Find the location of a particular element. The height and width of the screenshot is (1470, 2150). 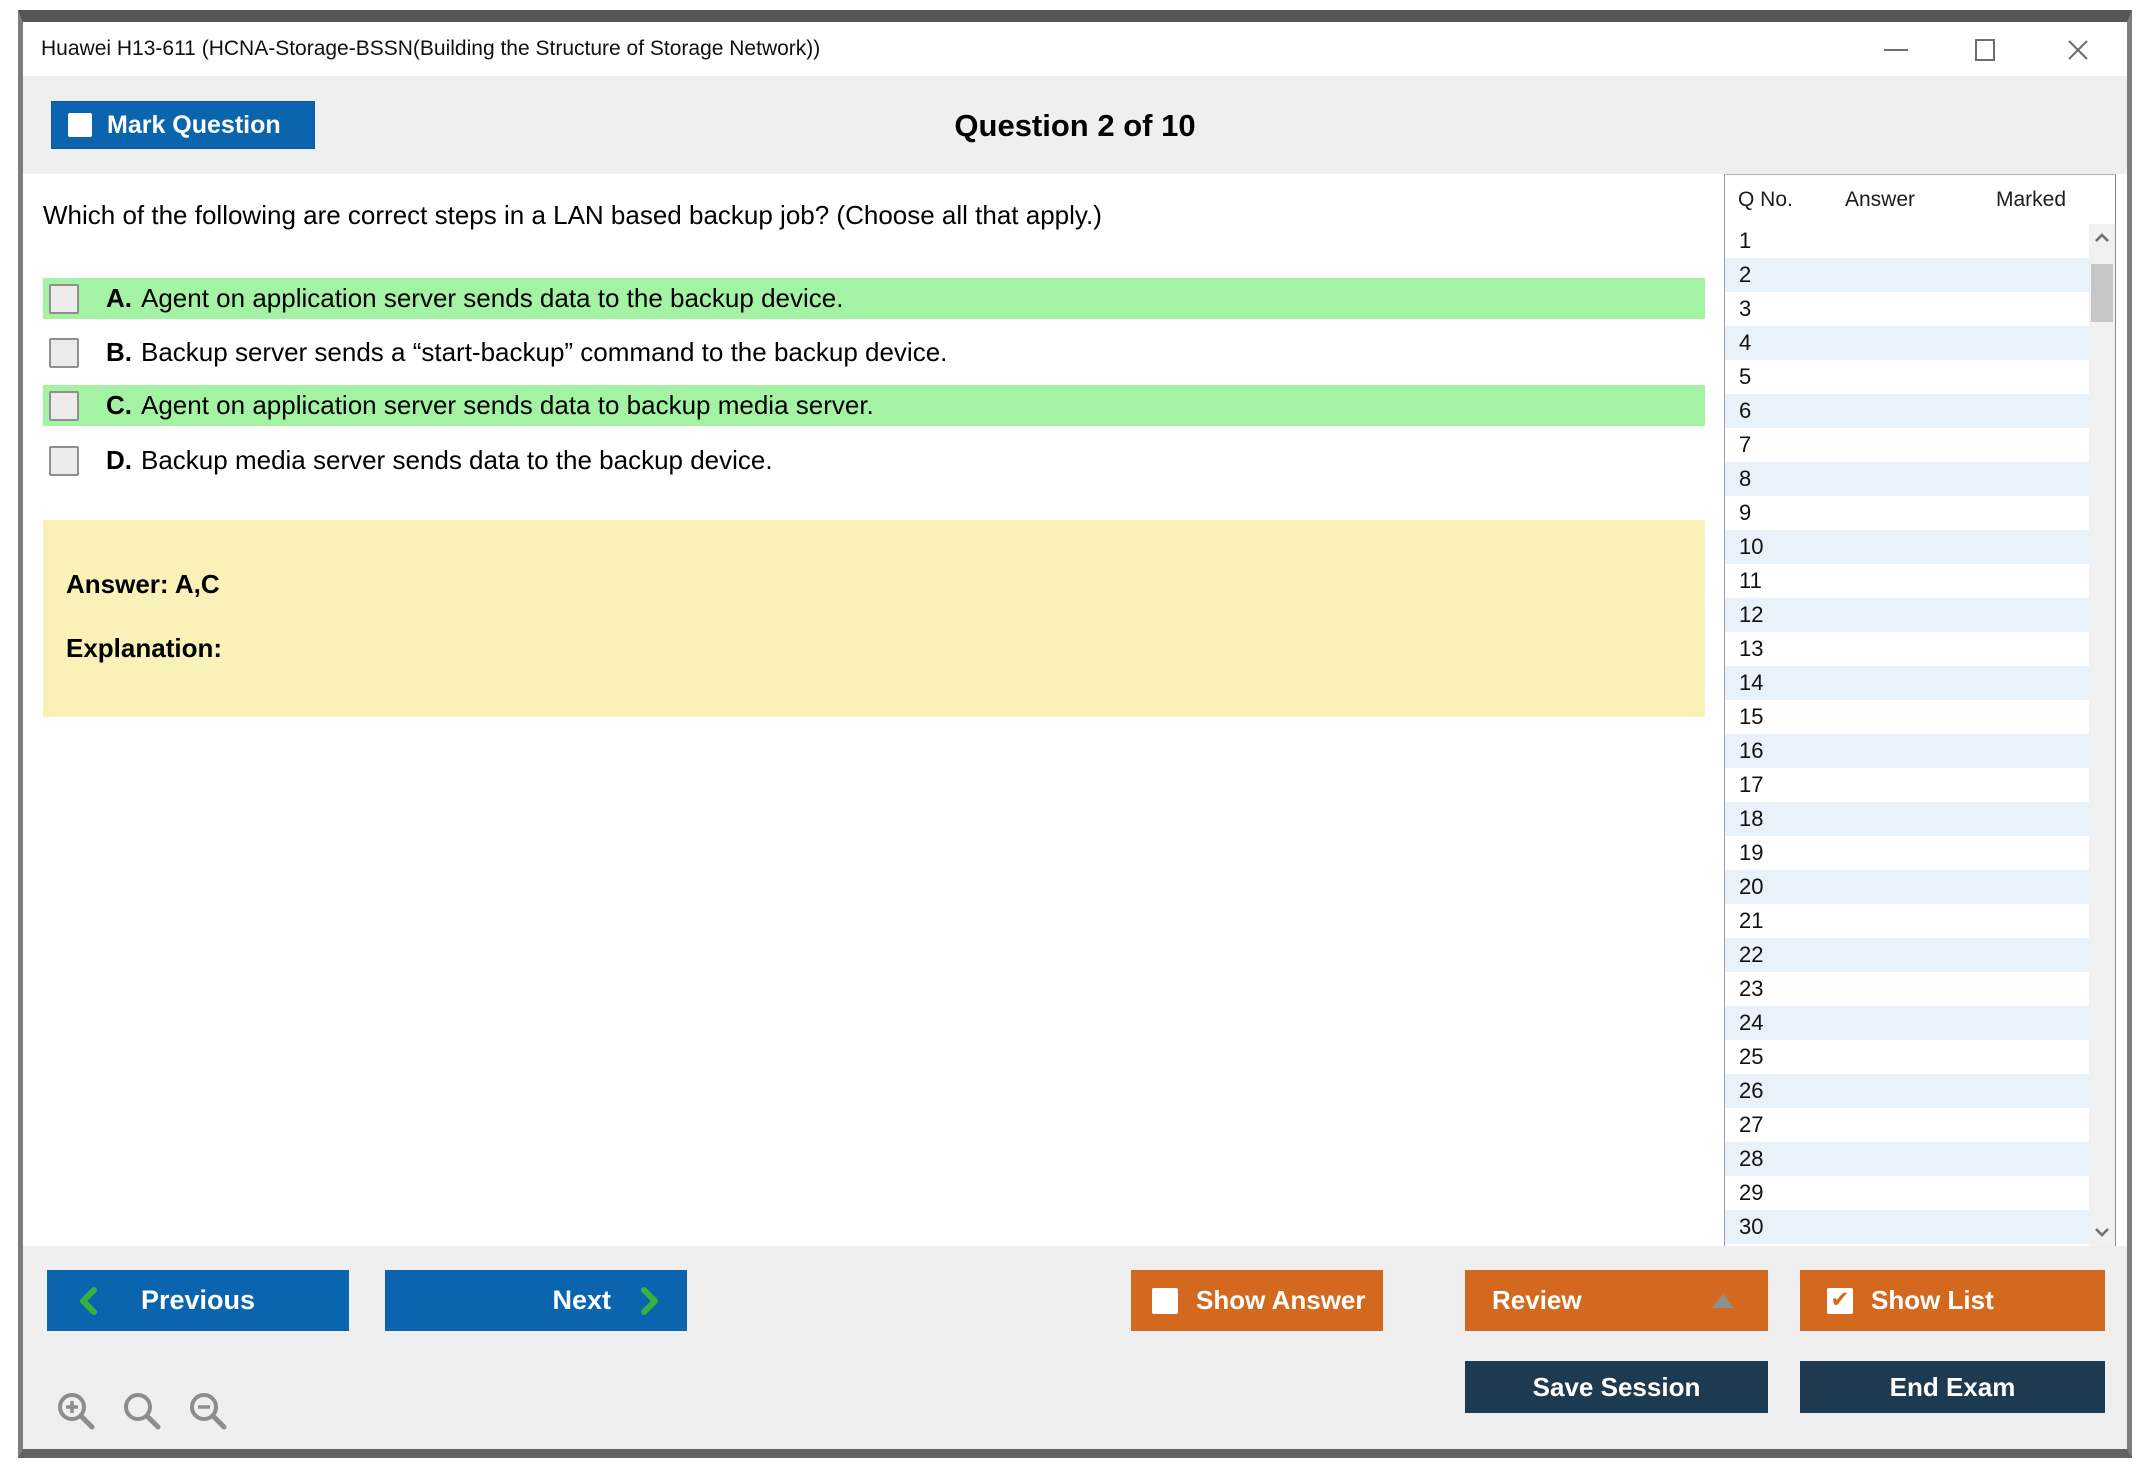

scroll-down-button is located at coordinates (2102, 1232).